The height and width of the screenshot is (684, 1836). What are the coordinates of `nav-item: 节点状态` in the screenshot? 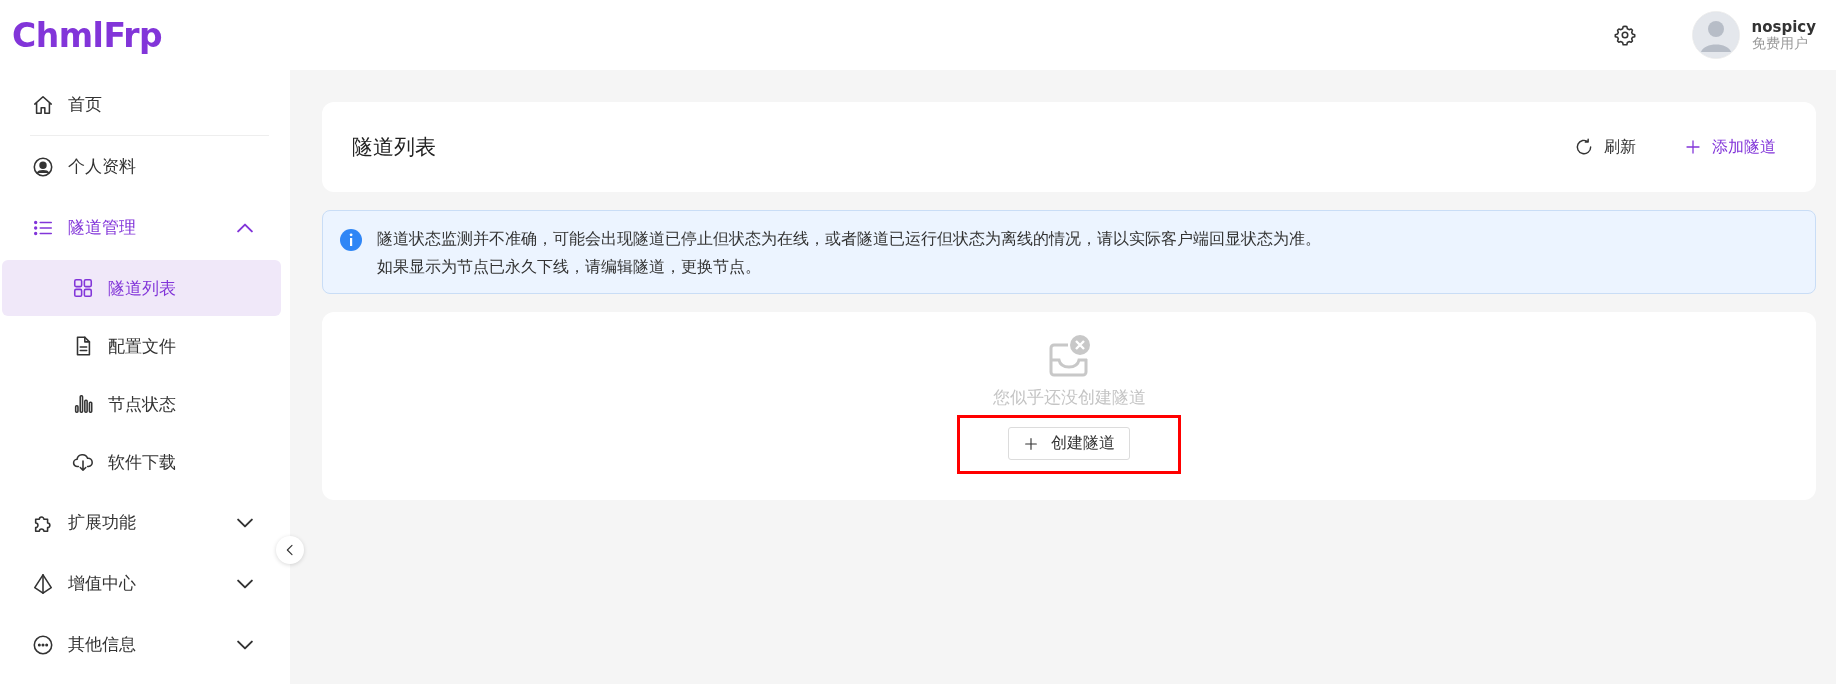 It's located at (141, 404).